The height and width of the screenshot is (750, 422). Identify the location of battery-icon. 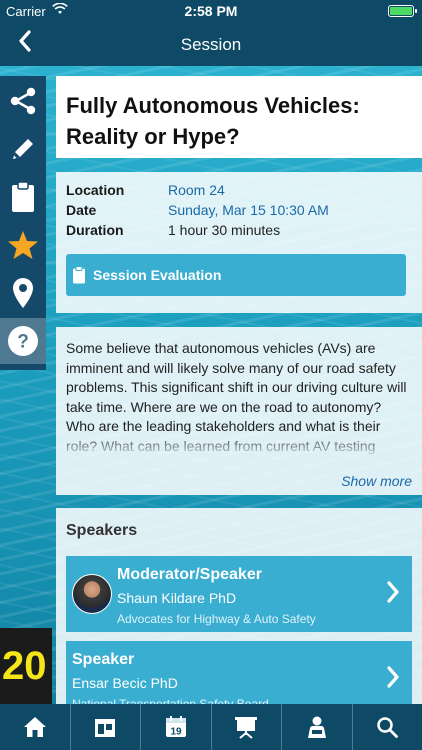
(402, 11).